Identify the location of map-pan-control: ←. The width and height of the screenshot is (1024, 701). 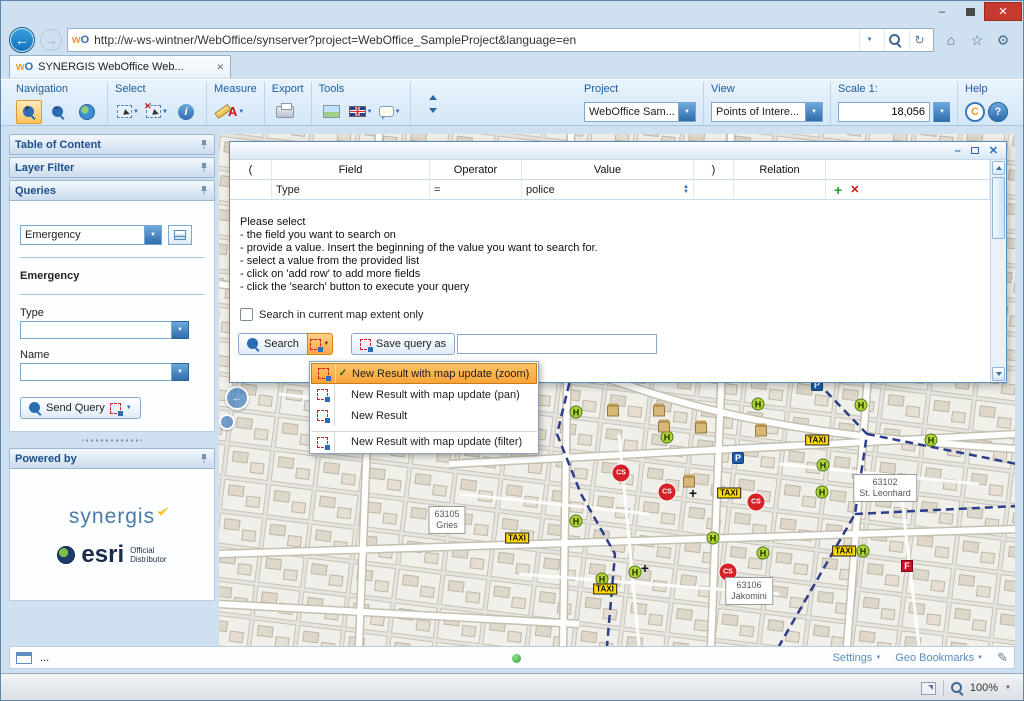
(234, 410).